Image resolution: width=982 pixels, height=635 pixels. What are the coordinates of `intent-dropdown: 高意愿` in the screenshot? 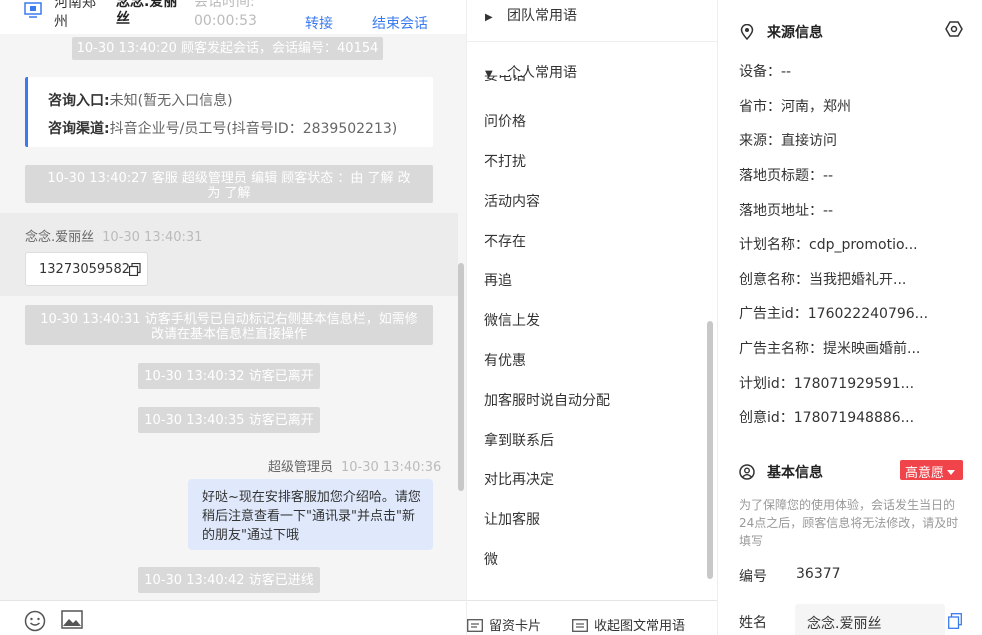 It's located at (931, 470).